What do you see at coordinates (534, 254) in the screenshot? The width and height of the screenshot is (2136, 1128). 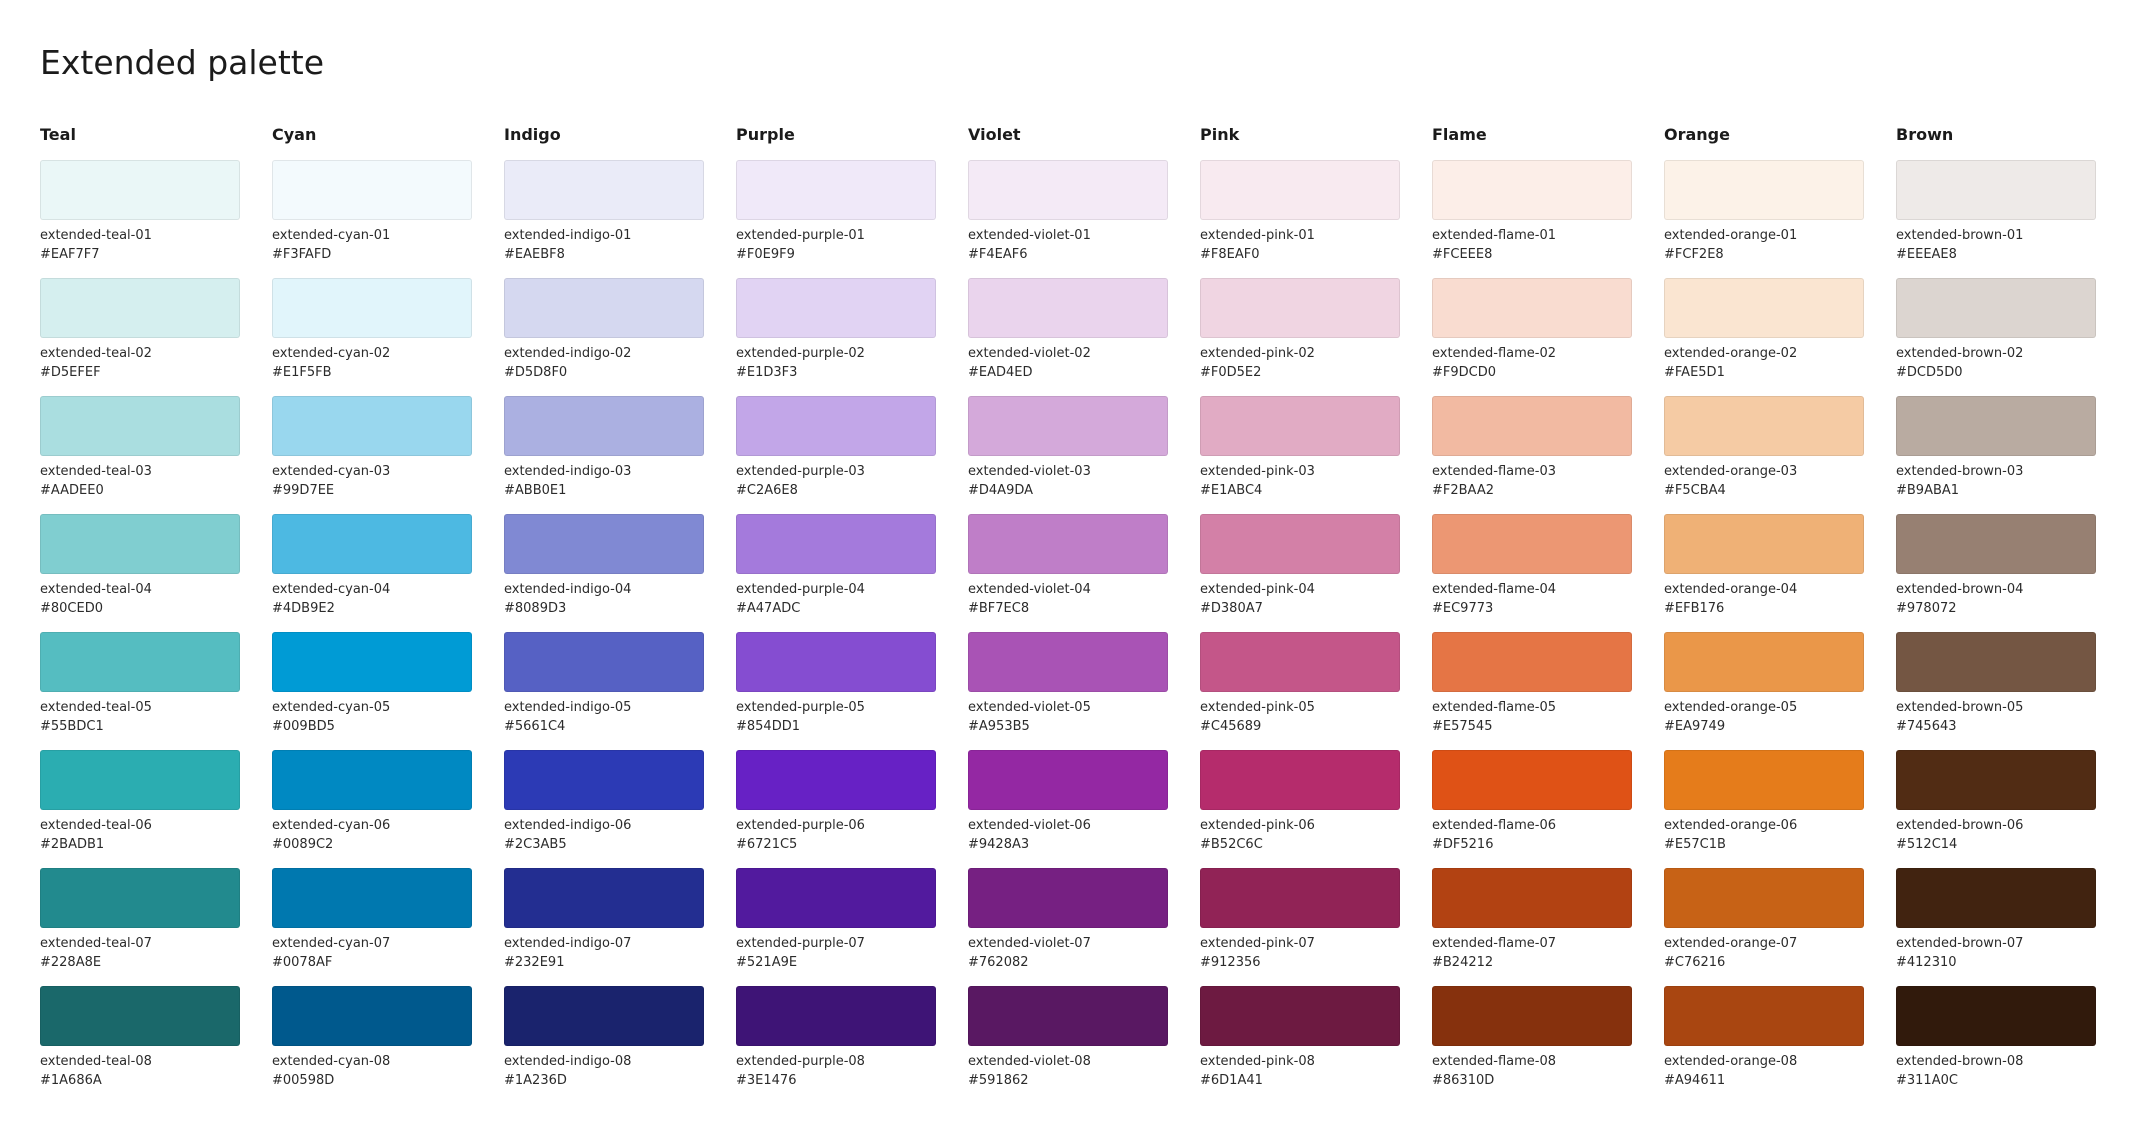 I see `swatch-hex-value: #EAEBF8` at bounding box center [534, 254].